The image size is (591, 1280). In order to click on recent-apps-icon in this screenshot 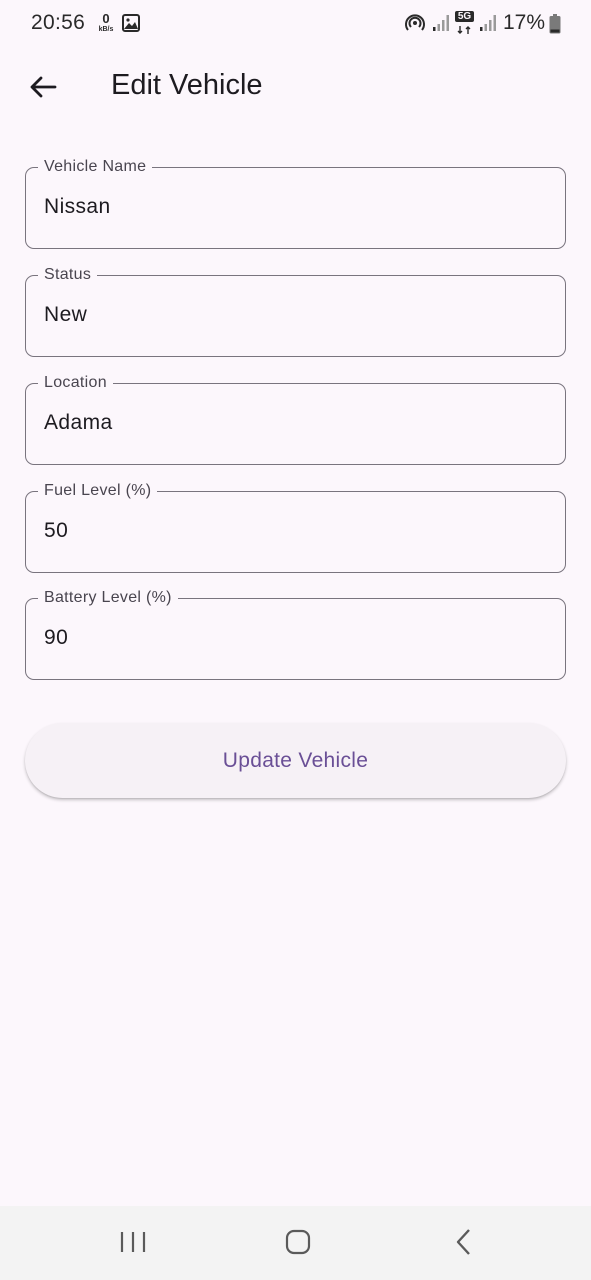, I will do `click(133, 1242)`.